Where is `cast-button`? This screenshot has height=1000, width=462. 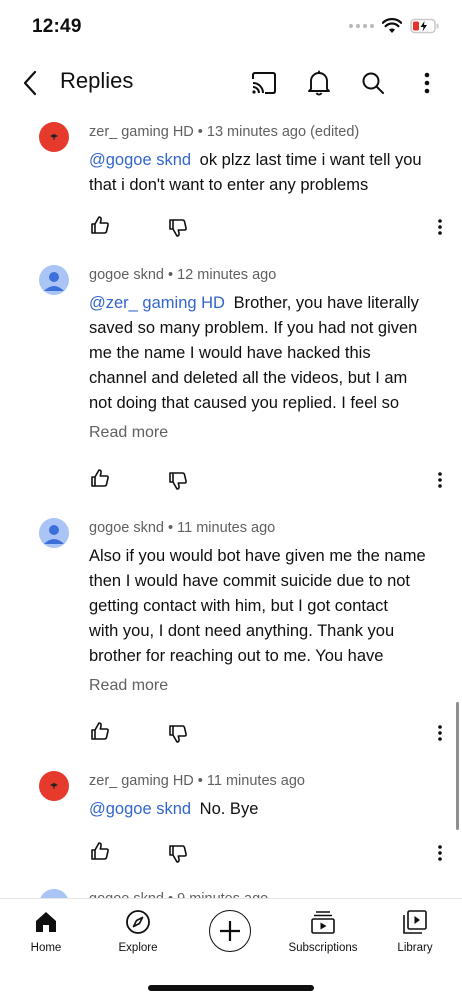
cast-button is located at coordinates (264, 83).